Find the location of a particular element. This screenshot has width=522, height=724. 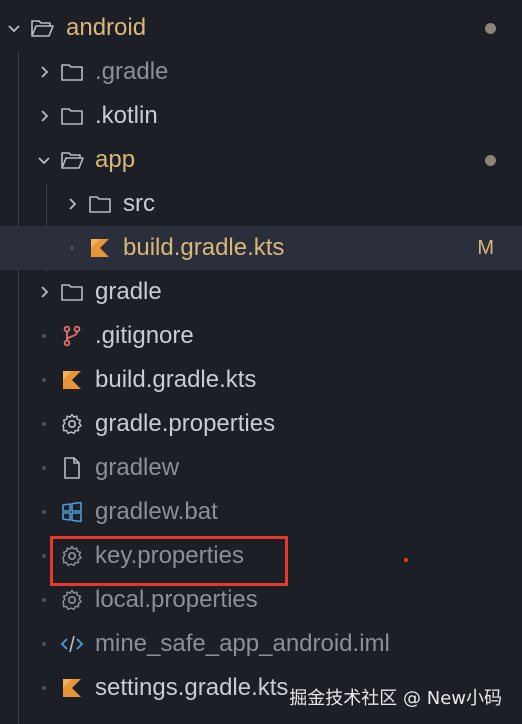

tree-row-folder: .gradle is located at coordinates (261, 72).